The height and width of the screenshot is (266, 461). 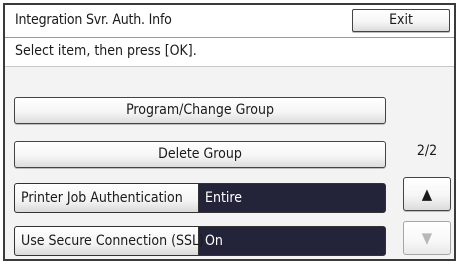 I want to click on delete-group-button: Delete Group, so click(x=200, y=154).